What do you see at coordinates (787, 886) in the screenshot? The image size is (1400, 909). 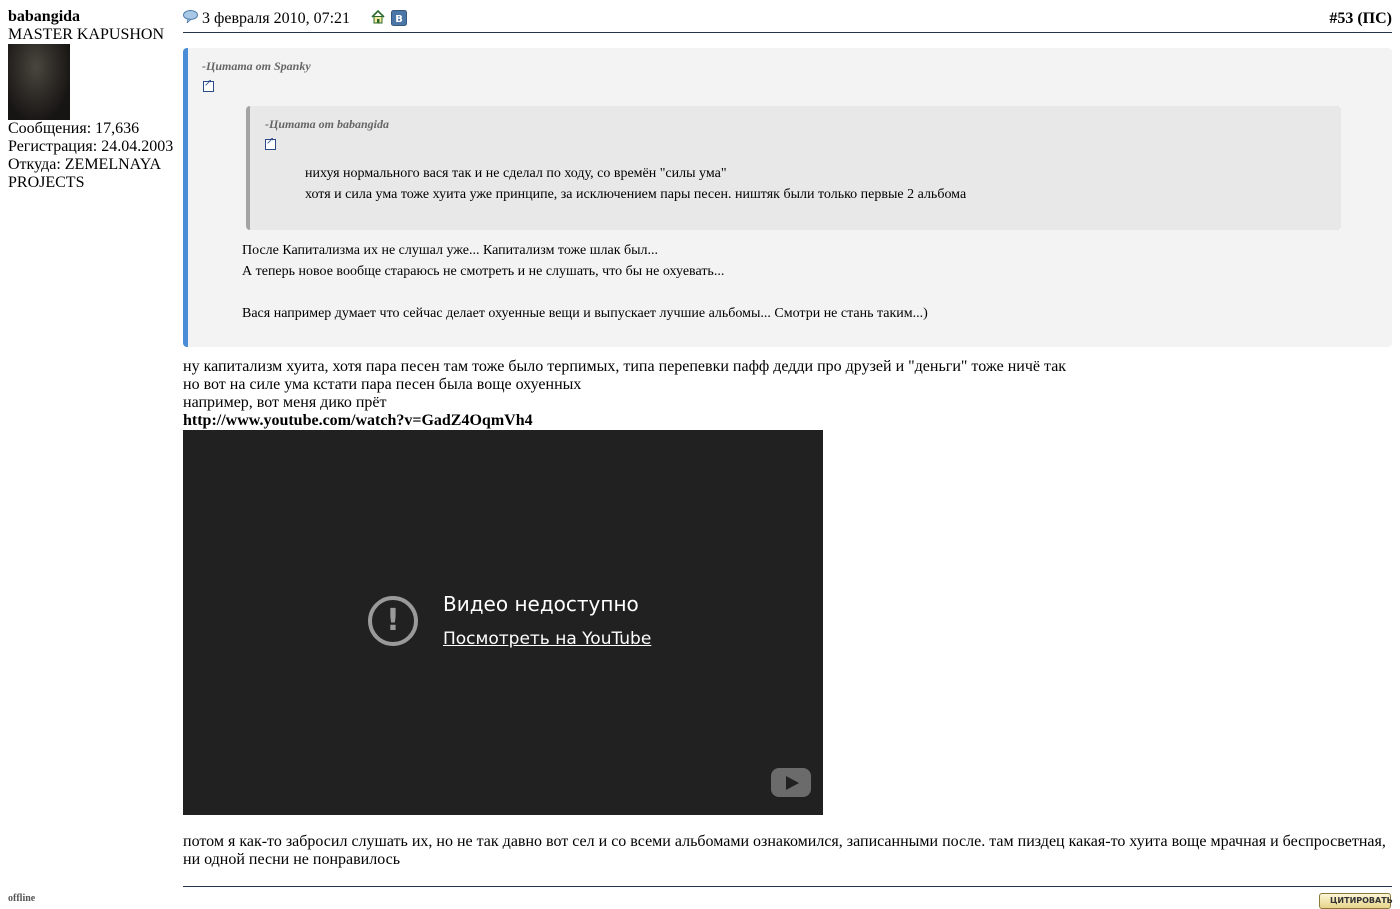 I see `post-footer-divider` at bounding box center [787, 886].